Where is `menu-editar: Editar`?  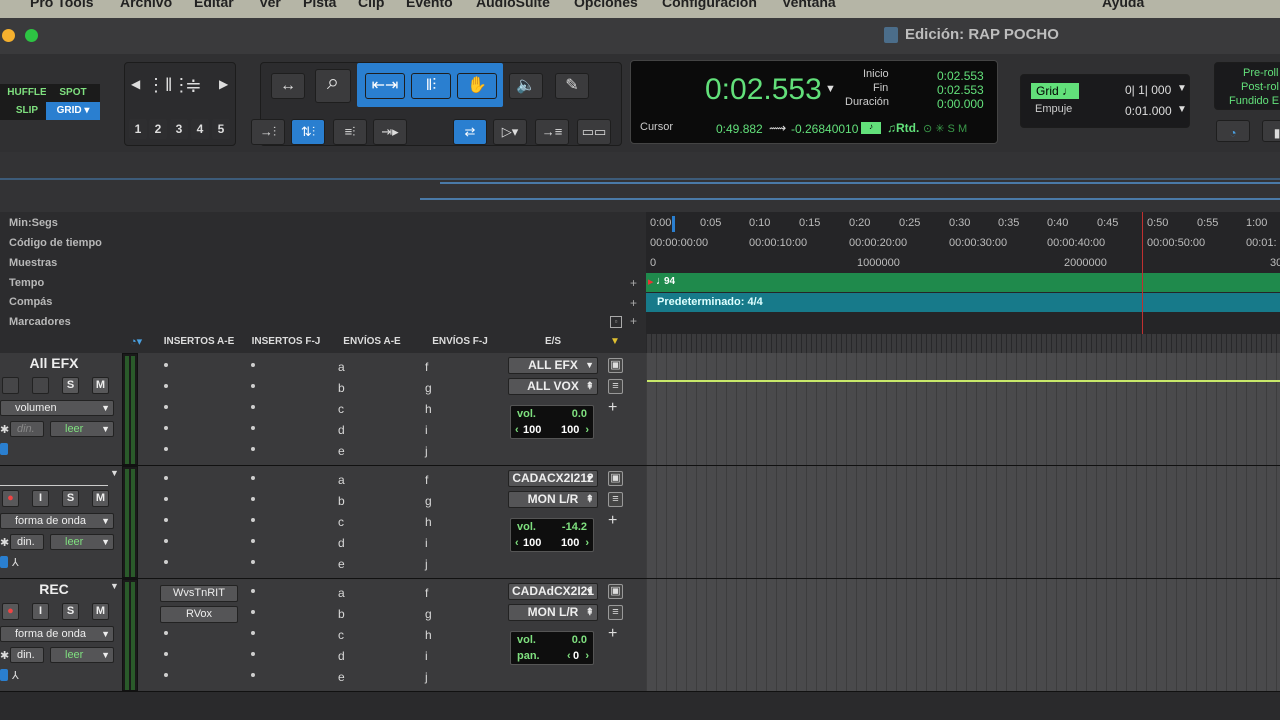
menu-editar: Editar is located at coordinates (214, 5).